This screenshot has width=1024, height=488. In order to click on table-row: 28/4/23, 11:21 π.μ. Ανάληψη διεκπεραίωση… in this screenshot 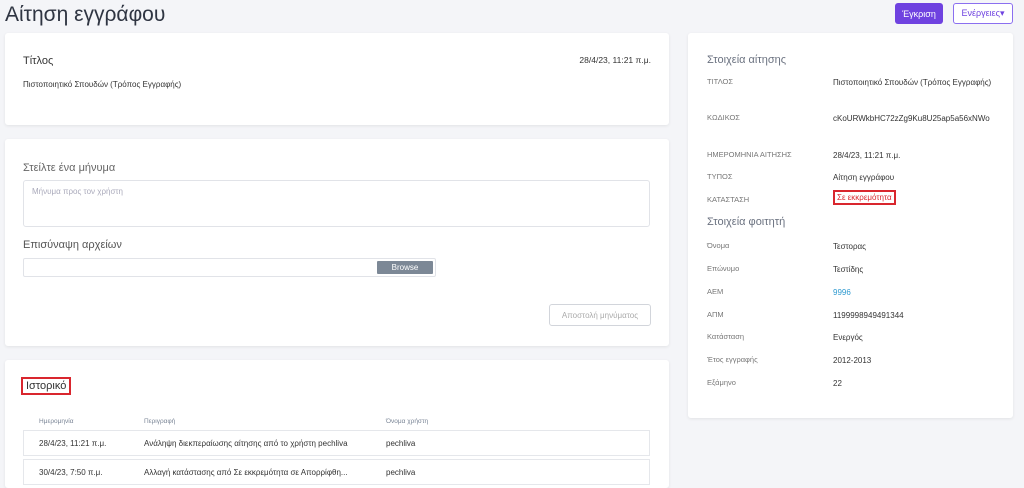, I will do `click(336, 443)`.